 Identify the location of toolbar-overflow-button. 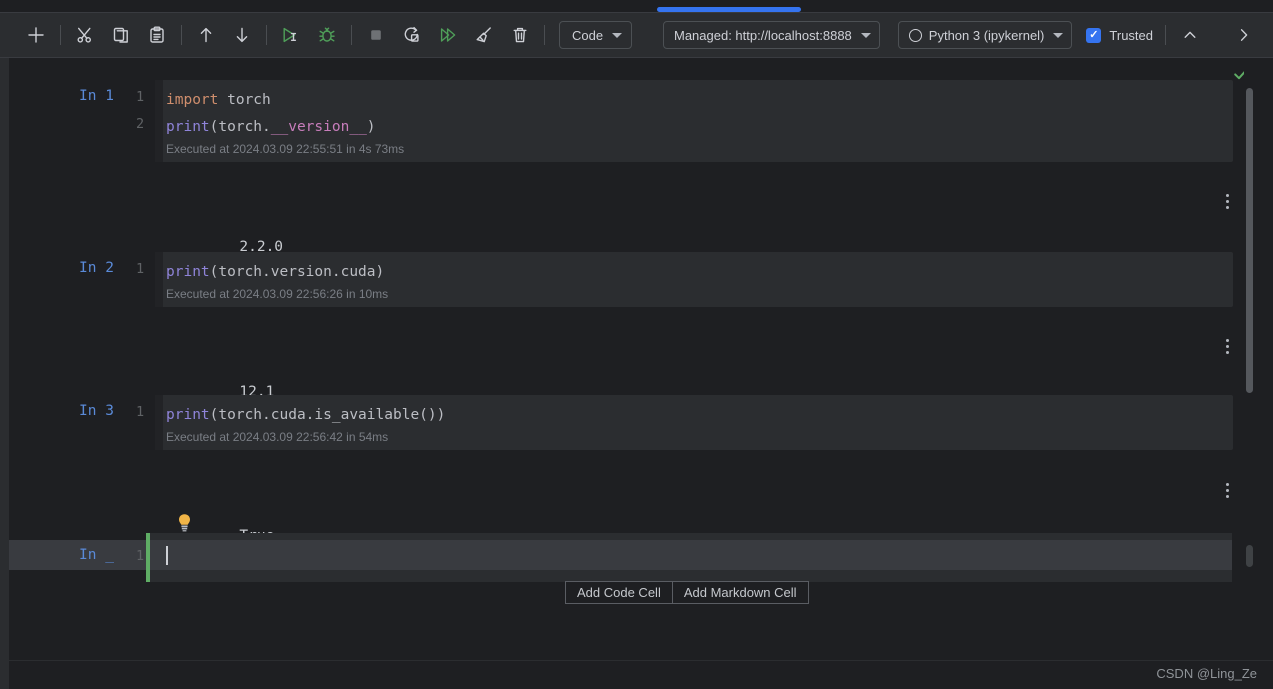
(1244, 35).